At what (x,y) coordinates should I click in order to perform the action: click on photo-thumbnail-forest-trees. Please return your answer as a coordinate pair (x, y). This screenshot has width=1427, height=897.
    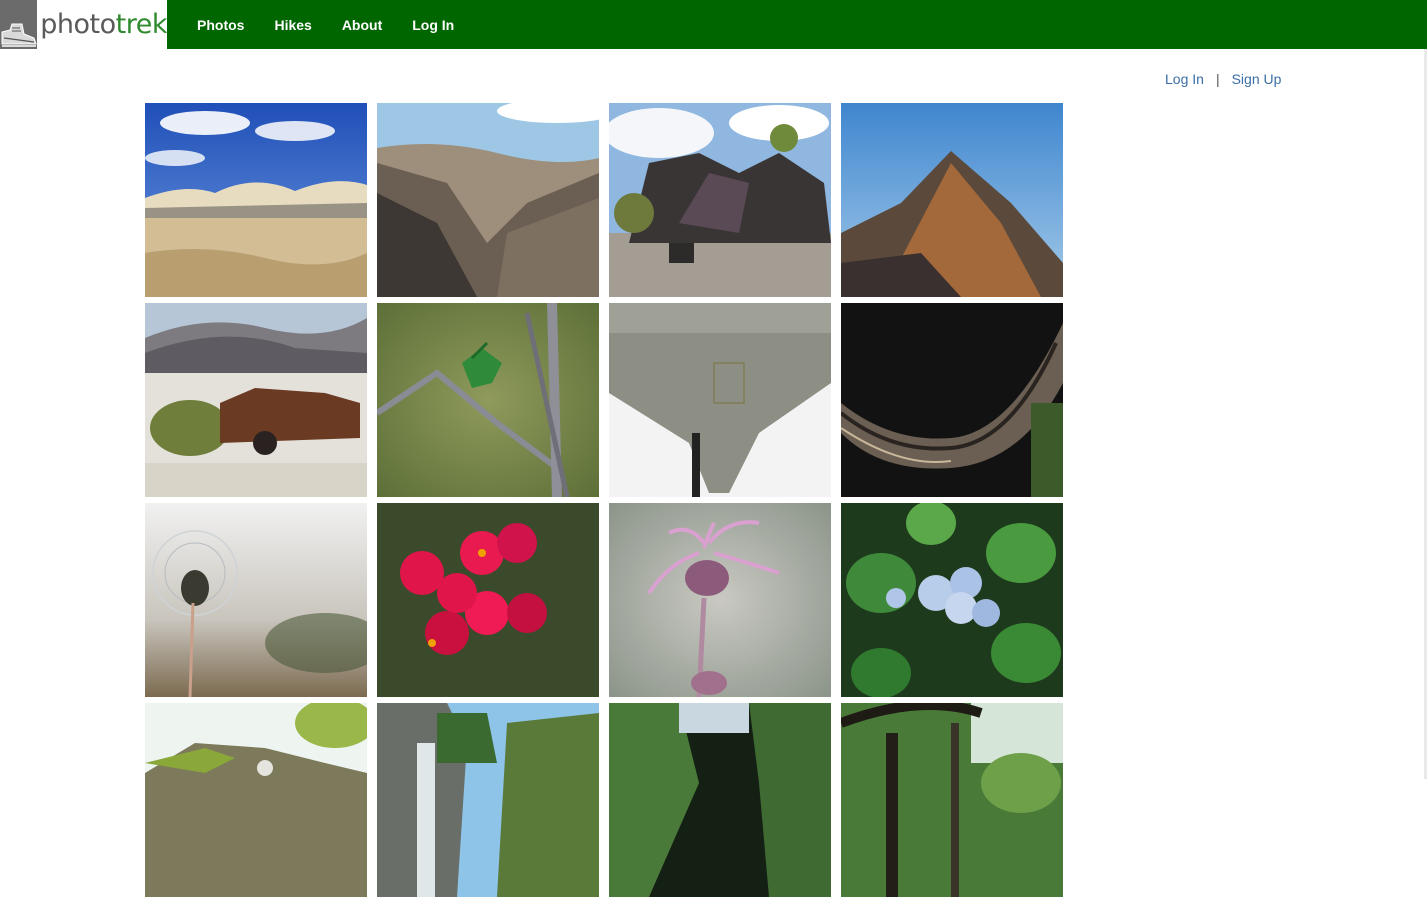
    Looking at the image, I should click on (952, 800).